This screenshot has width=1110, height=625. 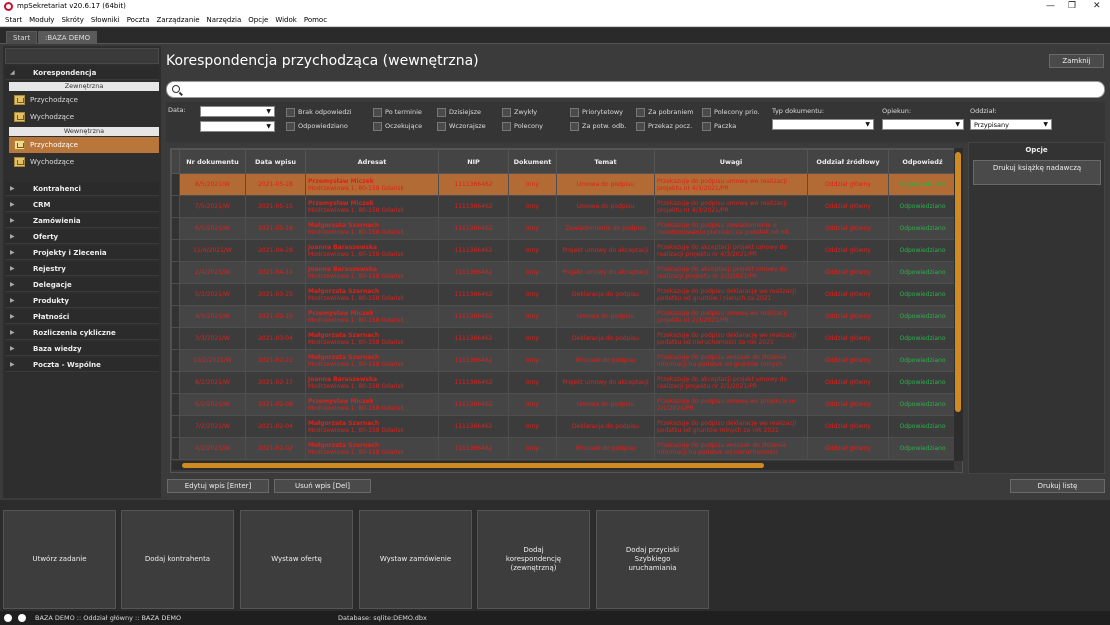 I want to click on sidebar-section-zamowienia: ▶ Zamówienia, so click(x=82, y=221).